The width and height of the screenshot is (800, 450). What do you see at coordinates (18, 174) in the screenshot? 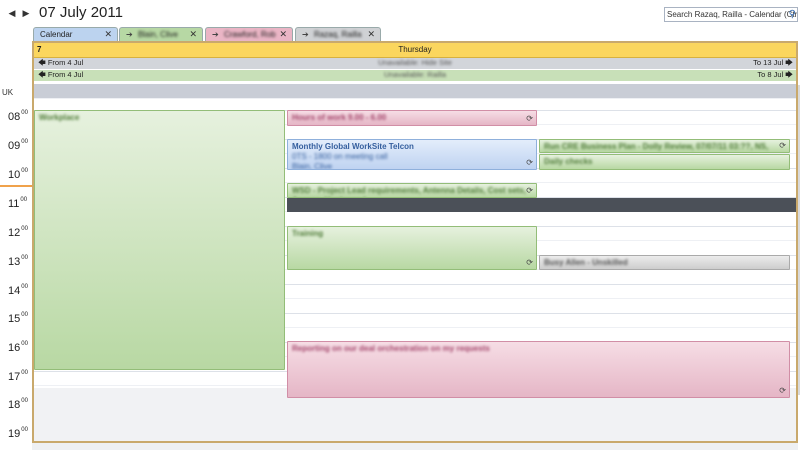
I see `hour-label: 1000` at bounding box center [18, 174].